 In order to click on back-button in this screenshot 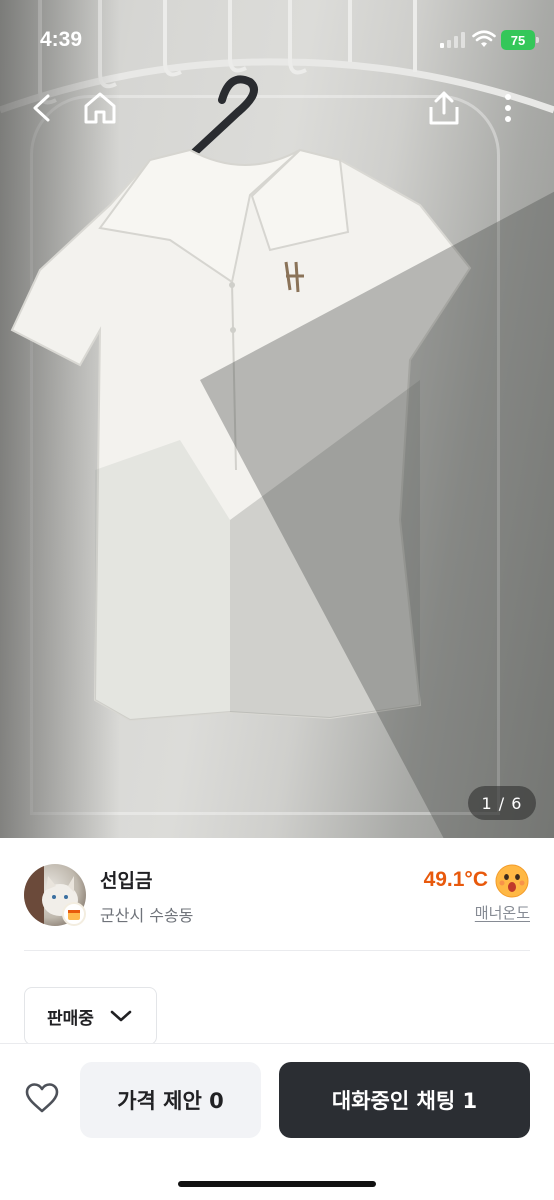, I will do `click(42, 108)`.